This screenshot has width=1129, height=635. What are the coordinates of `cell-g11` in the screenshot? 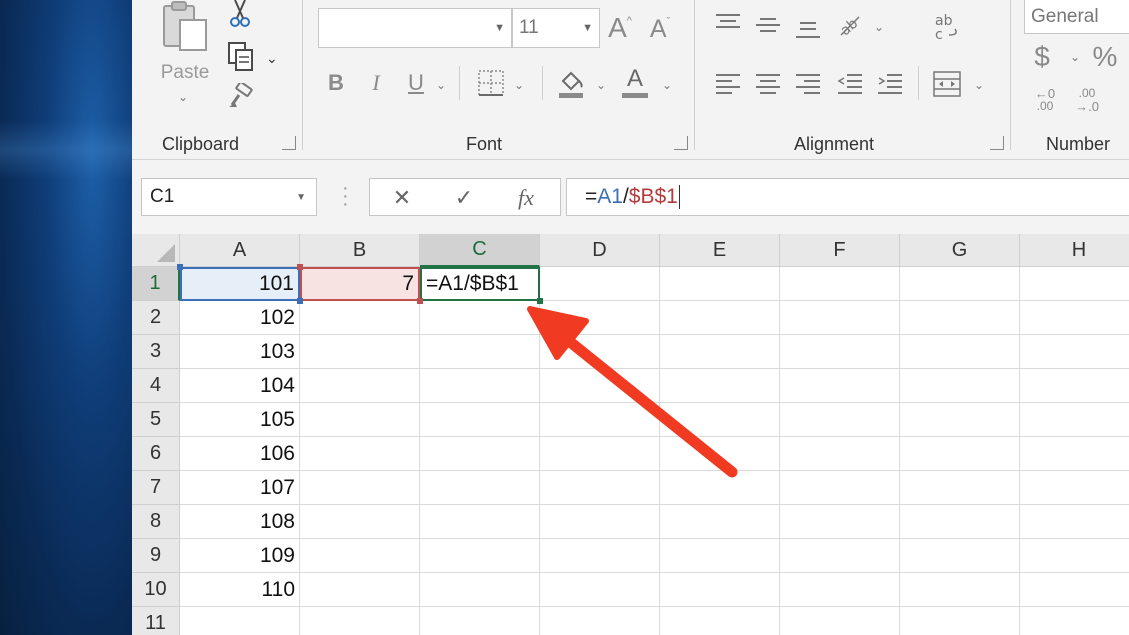 It's located at (960, 621).